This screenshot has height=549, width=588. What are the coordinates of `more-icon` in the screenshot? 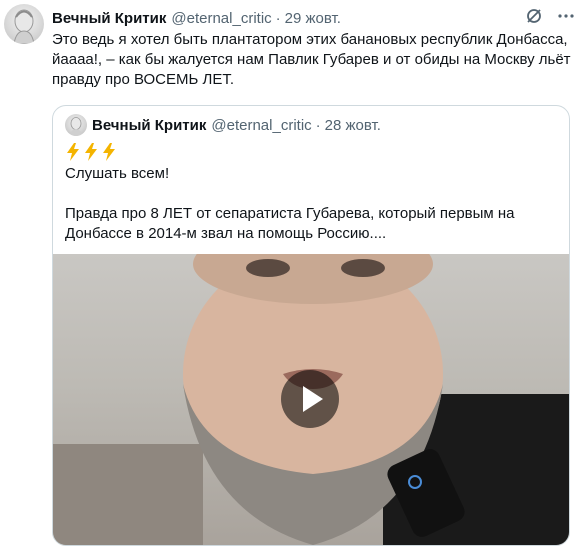 It's located at (566, 16).